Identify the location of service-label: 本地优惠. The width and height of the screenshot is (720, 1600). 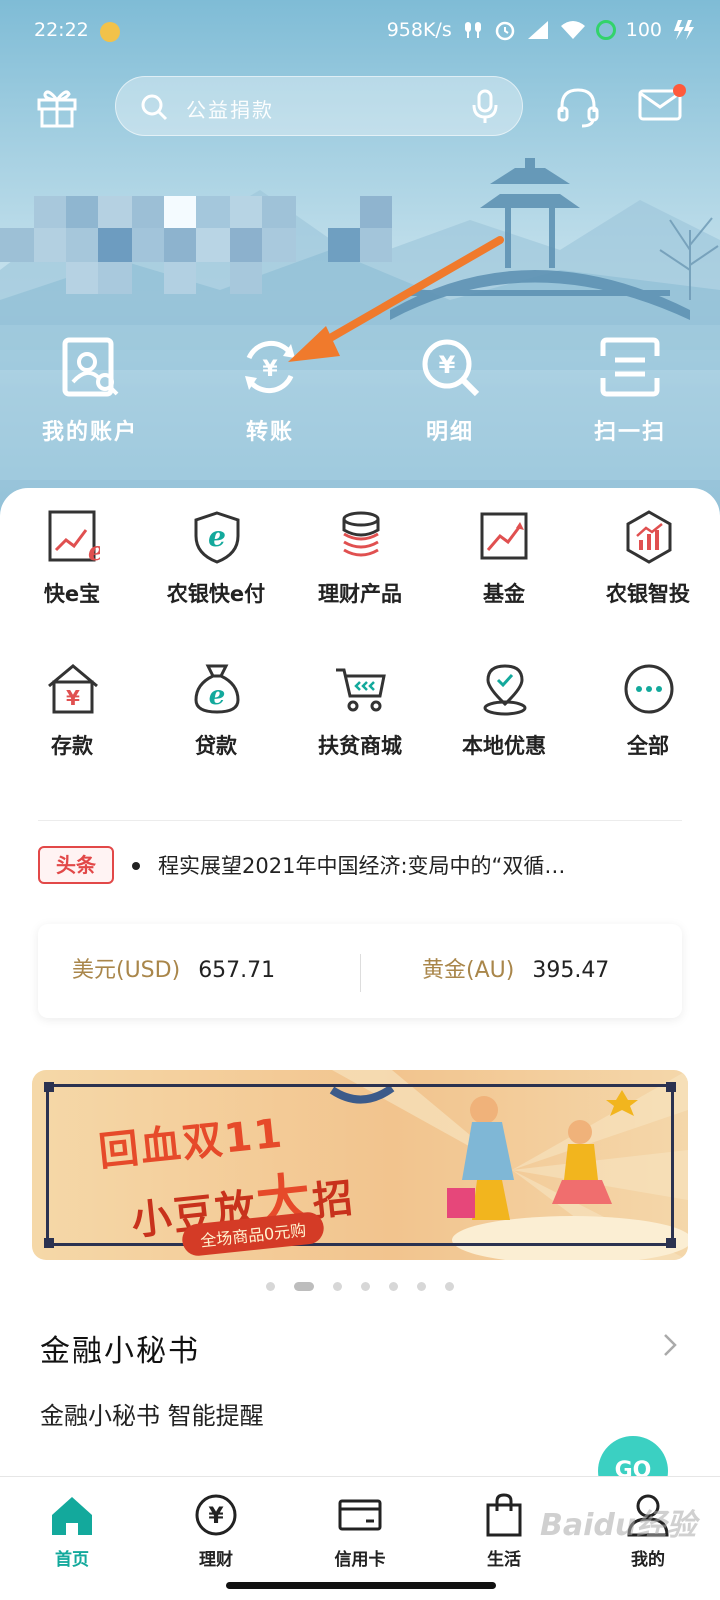
(504, 746).